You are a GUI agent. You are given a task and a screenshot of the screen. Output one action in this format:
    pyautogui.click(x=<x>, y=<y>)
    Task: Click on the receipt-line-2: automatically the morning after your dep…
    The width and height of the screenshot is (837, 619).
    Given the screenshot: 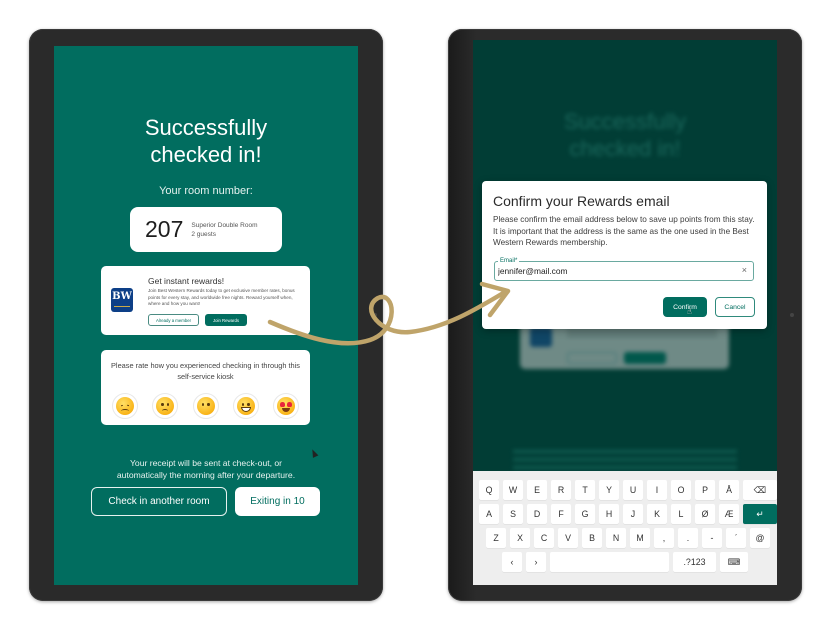 What is the action you would take?
    pyautogui.click(x=206, y=475)
    